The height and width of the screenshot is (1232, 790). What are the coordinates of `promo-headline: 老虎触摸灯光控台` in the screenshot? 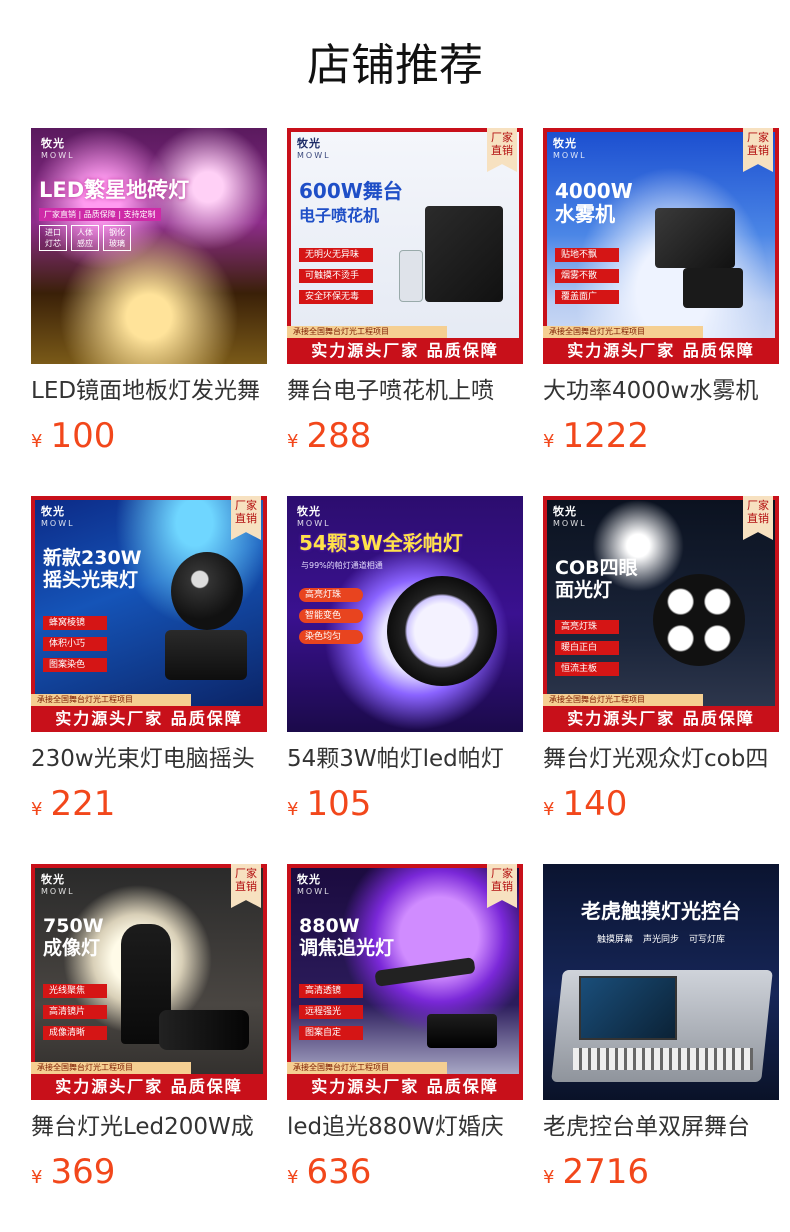 It's located at (661, 911).